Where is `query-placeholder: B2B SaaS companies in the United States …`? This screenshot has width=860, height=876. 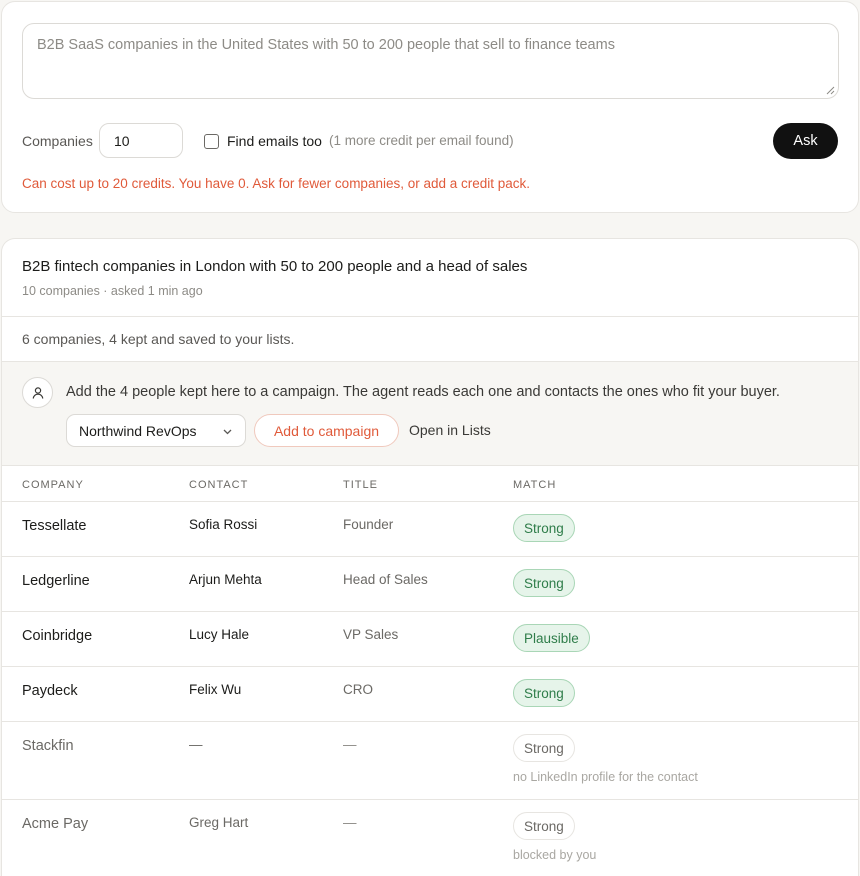
query-placeholder: B2B SaaS companies in the United States … is located at coordinates (326, 45).